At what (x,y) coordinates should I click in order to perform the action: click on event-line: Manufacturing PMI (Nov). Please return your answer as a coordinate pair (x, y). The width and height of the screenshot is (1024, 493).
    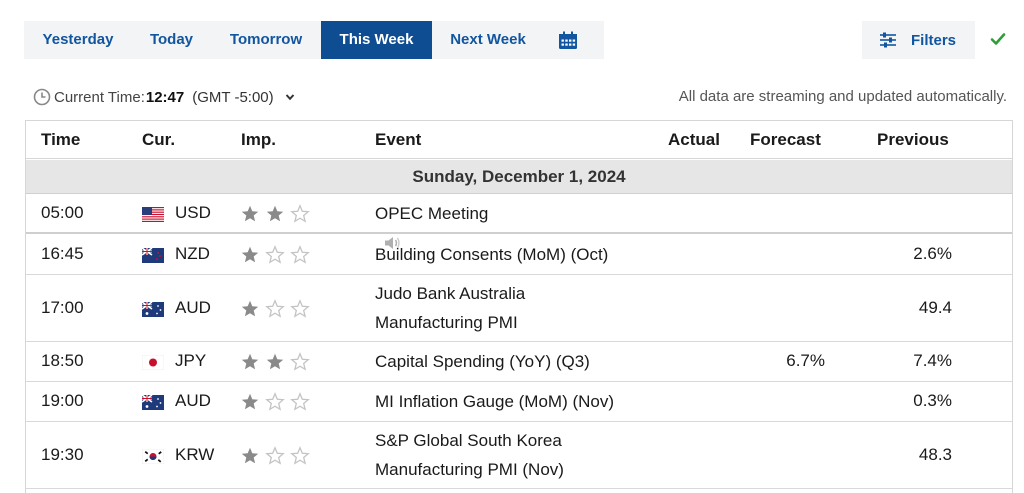
    Looking at the image, I should click on (469, 469).